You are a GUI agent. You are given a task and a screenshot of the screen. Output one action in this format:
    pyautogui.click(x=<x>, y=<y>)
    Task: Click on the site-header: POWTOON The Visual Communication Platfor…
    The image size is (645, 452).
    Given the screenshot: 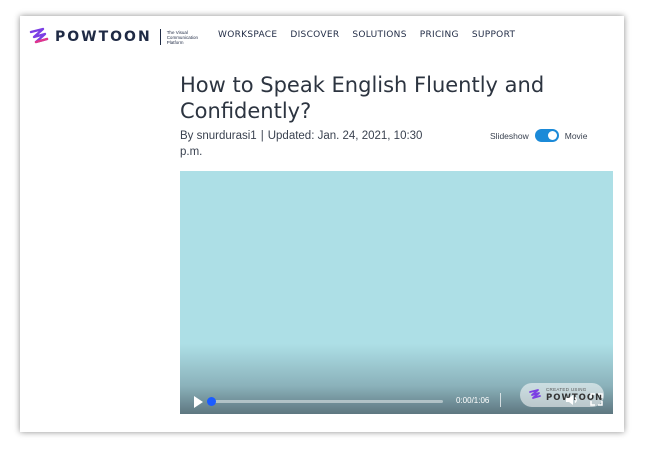 What is the action you would take?
    pyautogui.click(x=322, y=36)
    